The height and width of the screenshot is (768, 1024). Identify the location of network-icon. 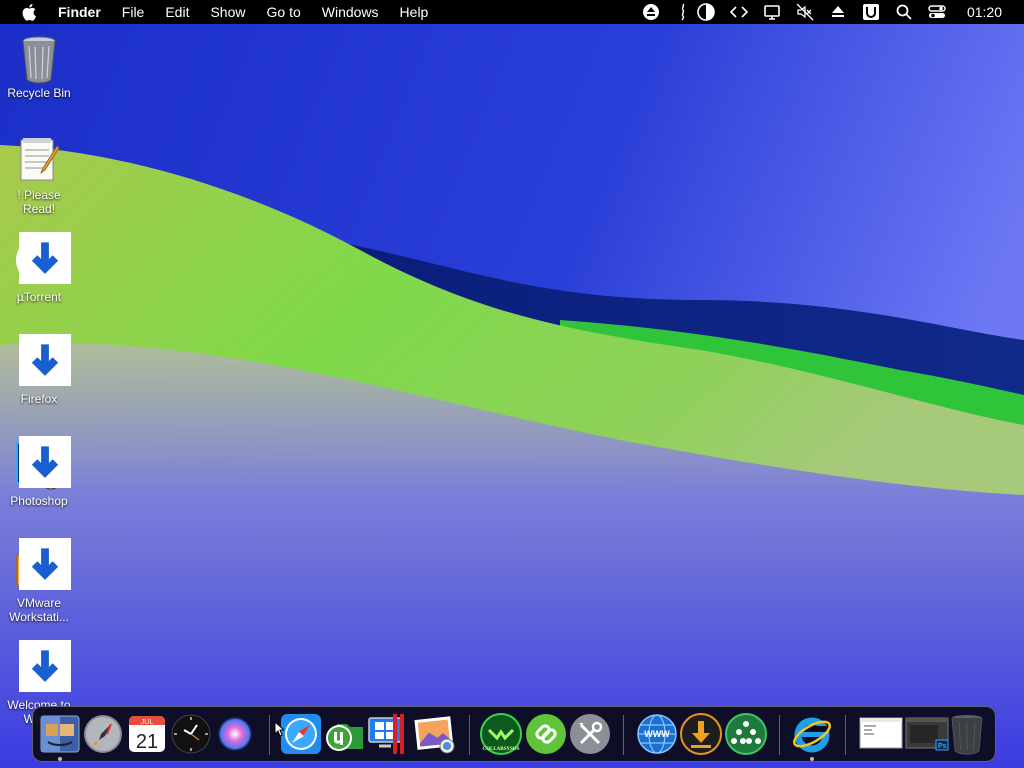
(746, 734).